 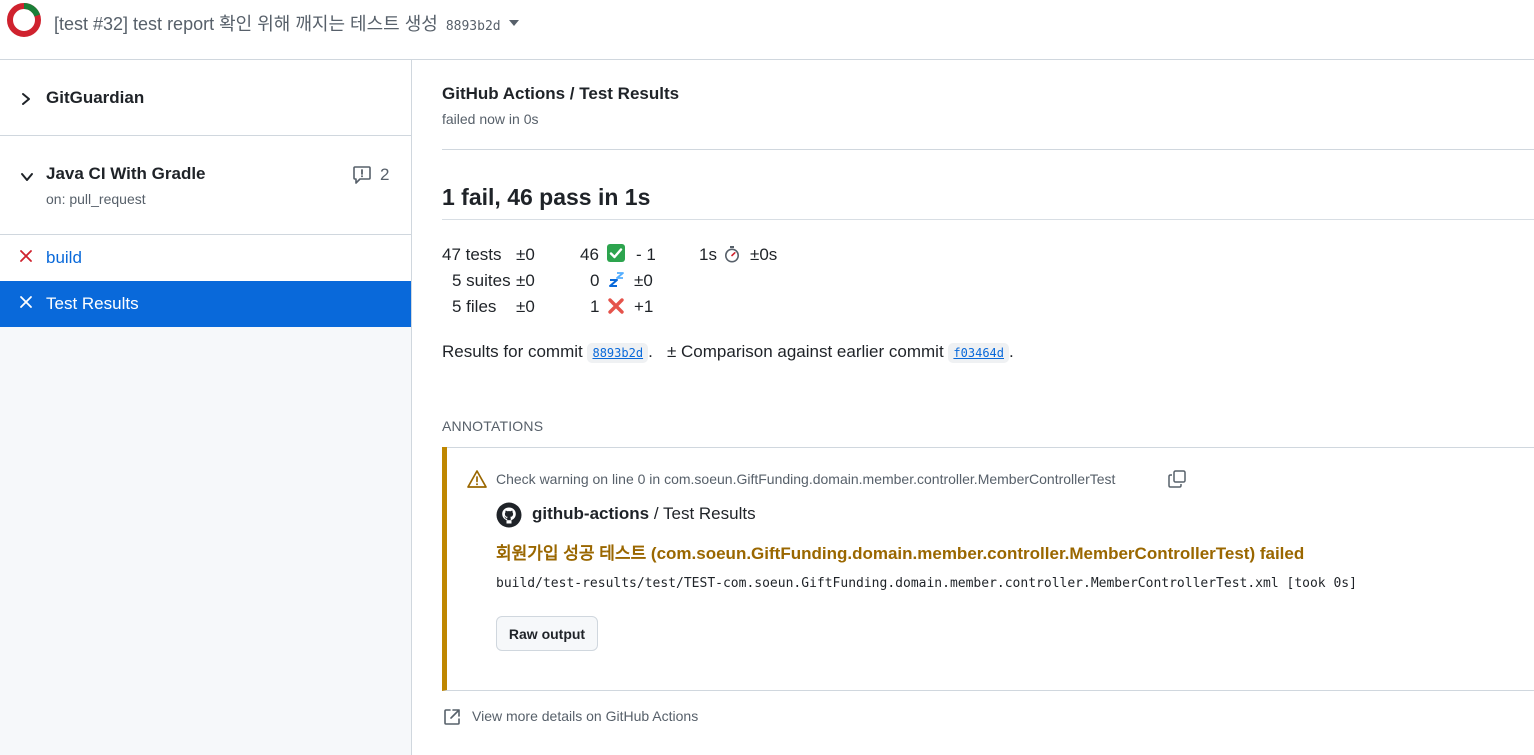 I want to click on comment-alert-icon, so click(x=362, y=175).